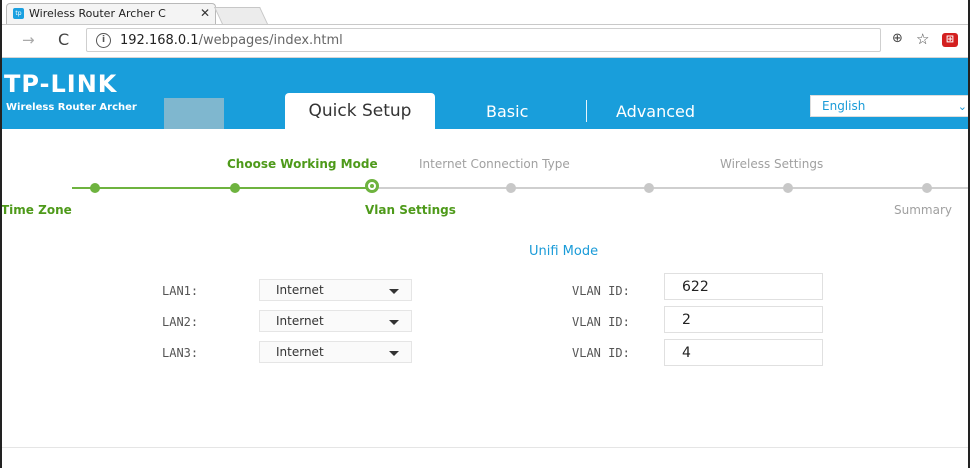  Describe the element at coordinates (601, 322) in the screenshot. I see `vlan2-label: VLAN ID:` at that location.